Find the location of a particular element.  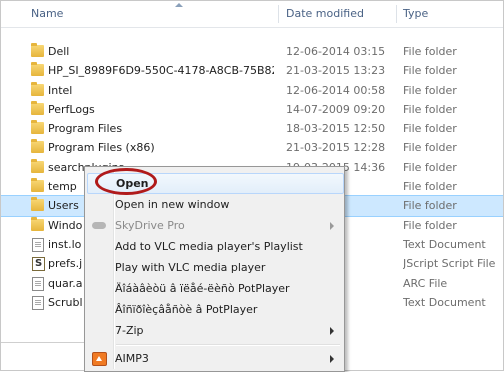

menu-separator is located at coordinates (228, 345).